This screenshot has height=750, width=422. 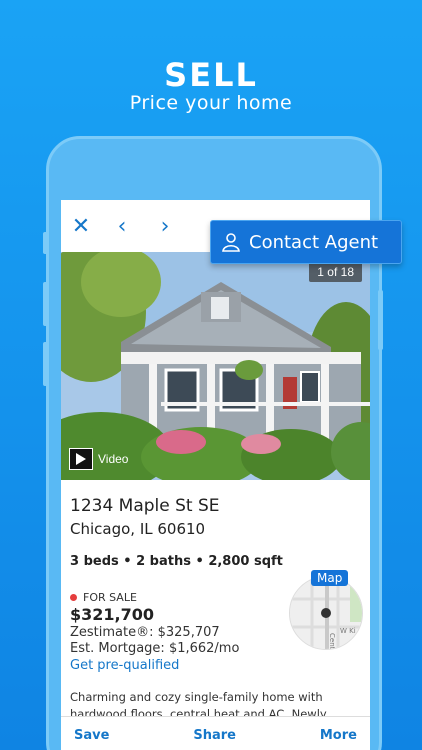 I want to click on contact-agent-label: Contact Agent, so click(x=314, y=242).